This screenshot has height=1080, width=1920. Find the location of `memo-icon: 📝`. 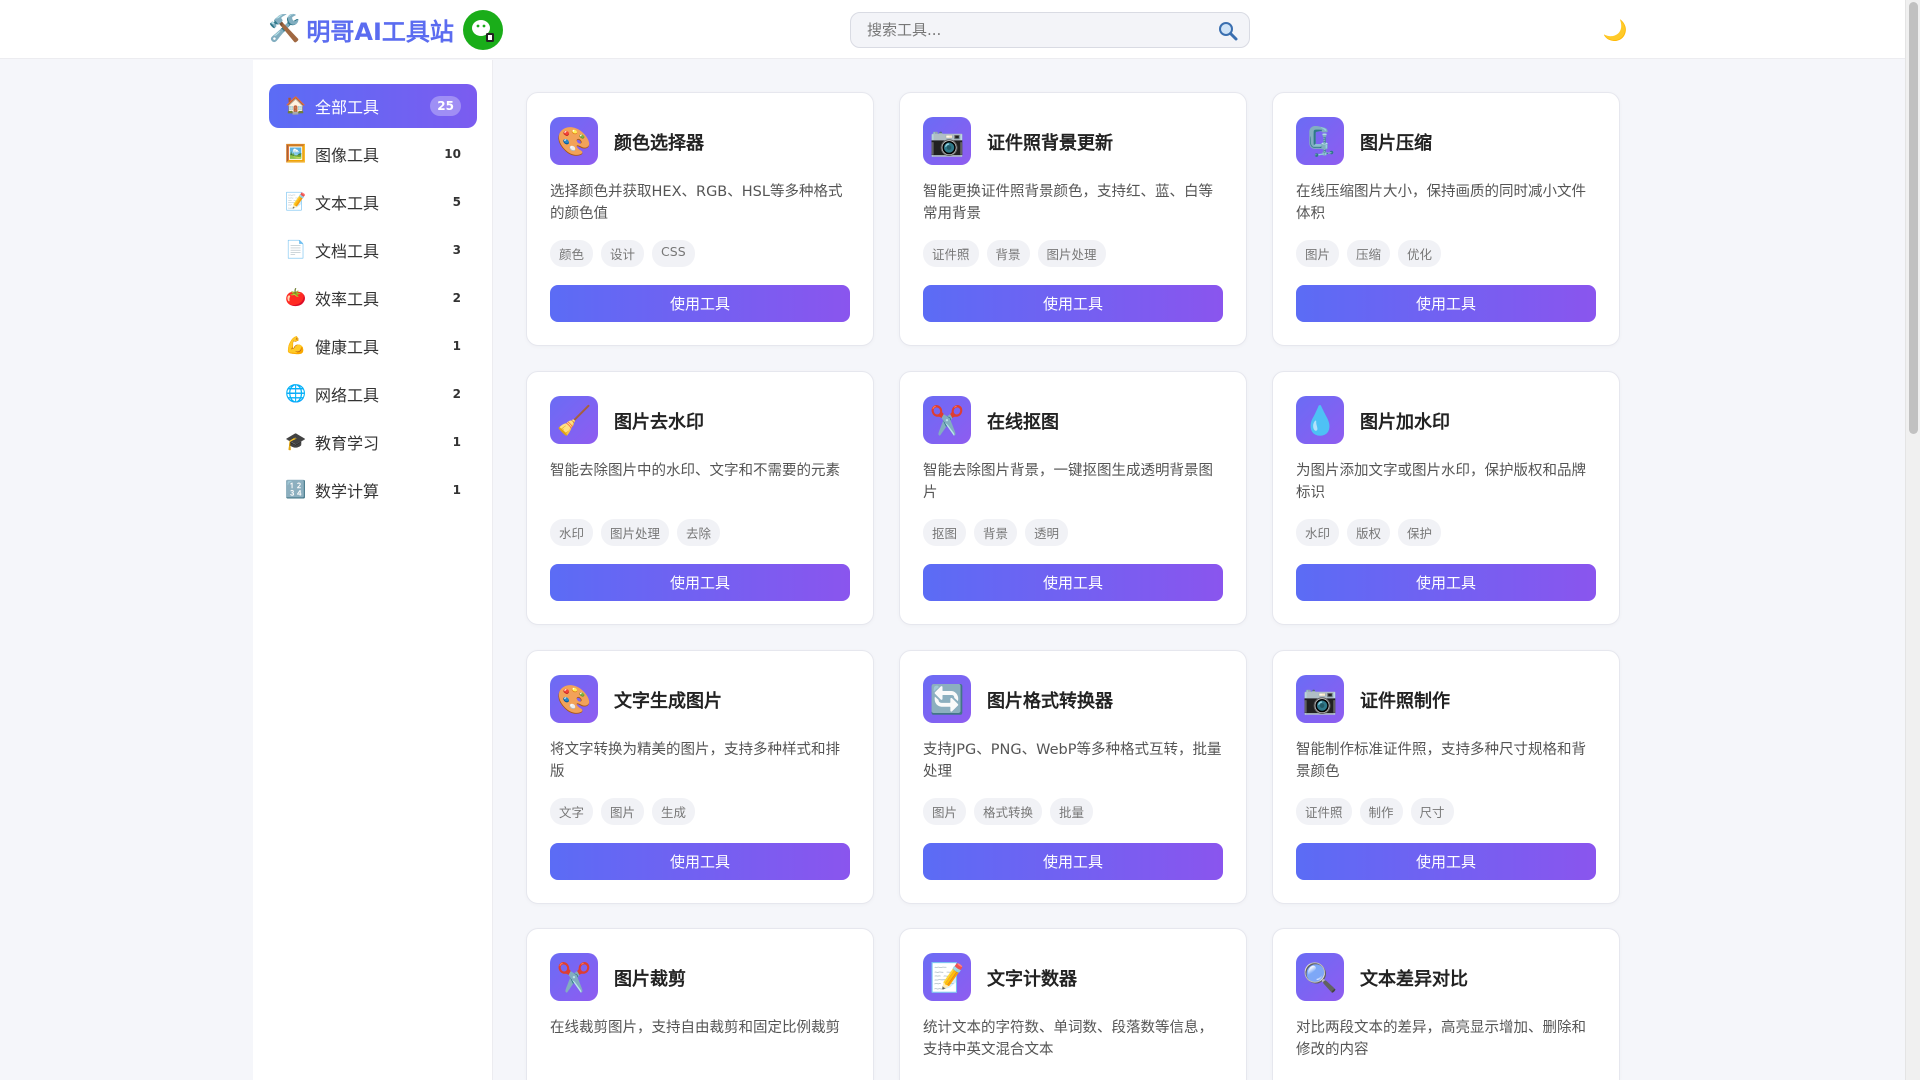

memo-icon: 📝 is located at coordinates (947, 977).